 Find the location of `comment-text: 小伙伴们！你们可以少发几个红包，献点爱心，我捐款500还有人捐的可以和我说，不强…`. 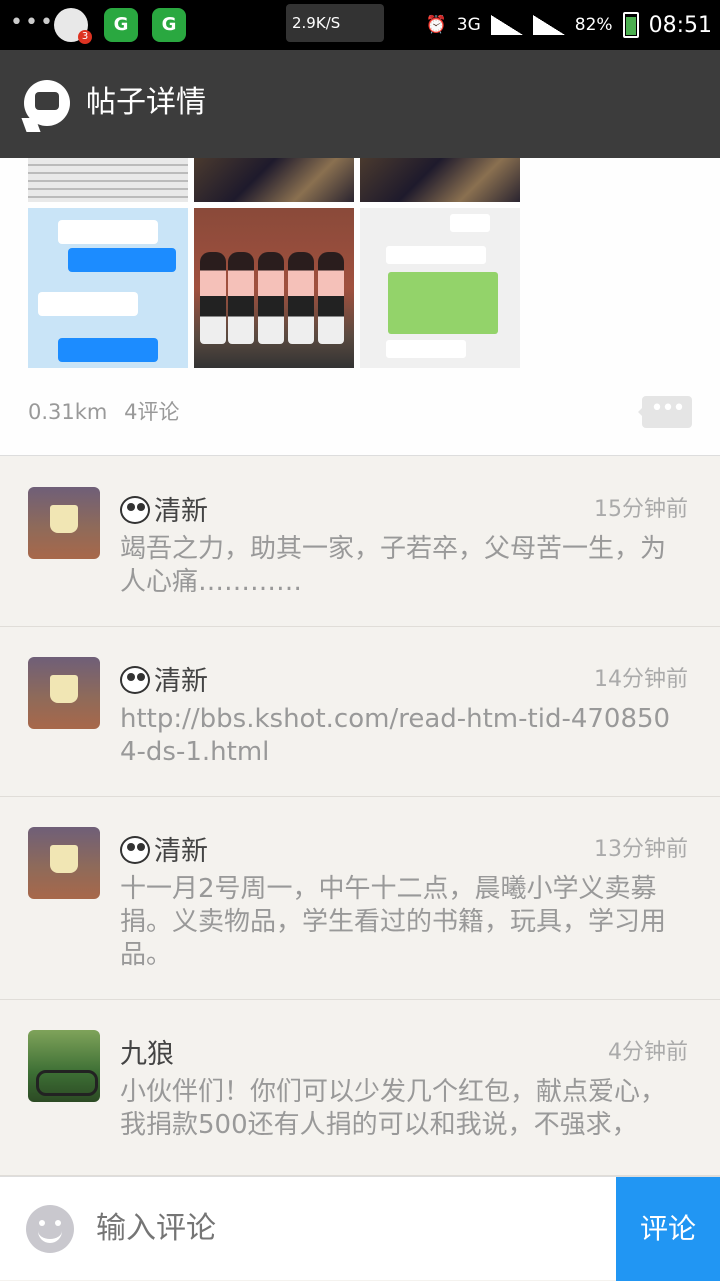

comment-text: 小伙伴们！你们可以少发几个红包，献点爱心，我捐款500还有人捐的可以和我说，不强… is located at coordinates (393, 1108).